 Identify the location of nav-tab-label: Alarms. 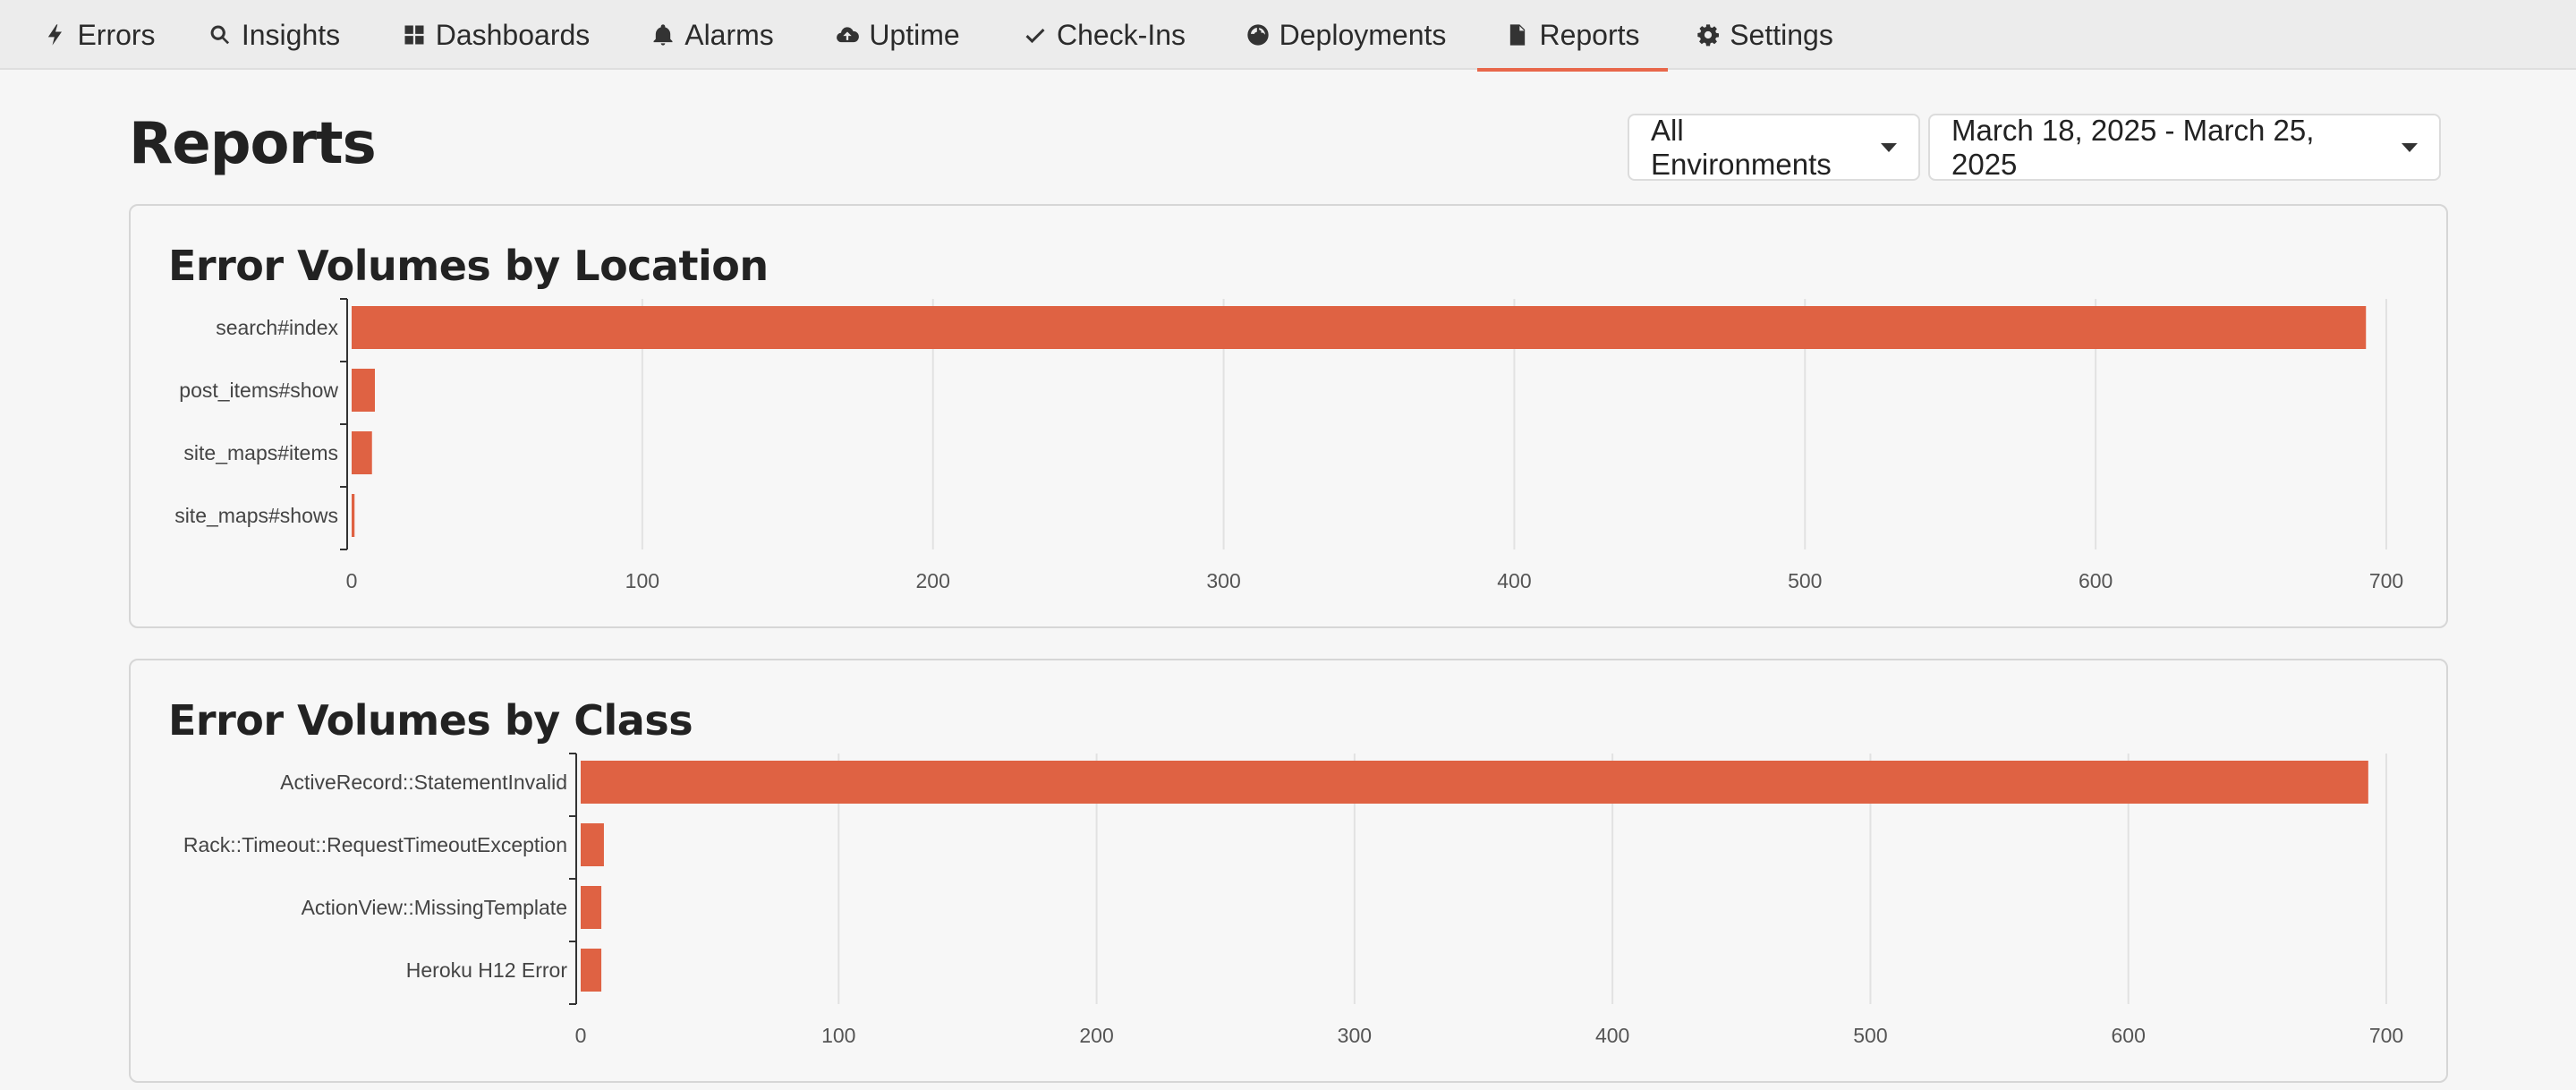
(729, 34).